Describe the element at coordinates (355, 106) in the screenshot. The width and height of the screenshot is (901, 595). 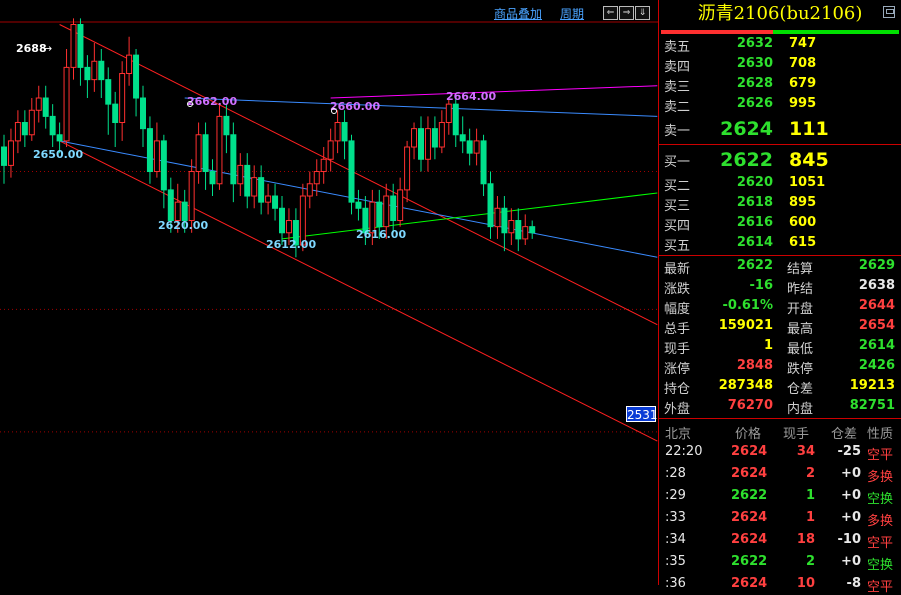
I see `price-annotation-high: 2660.00` at that location.